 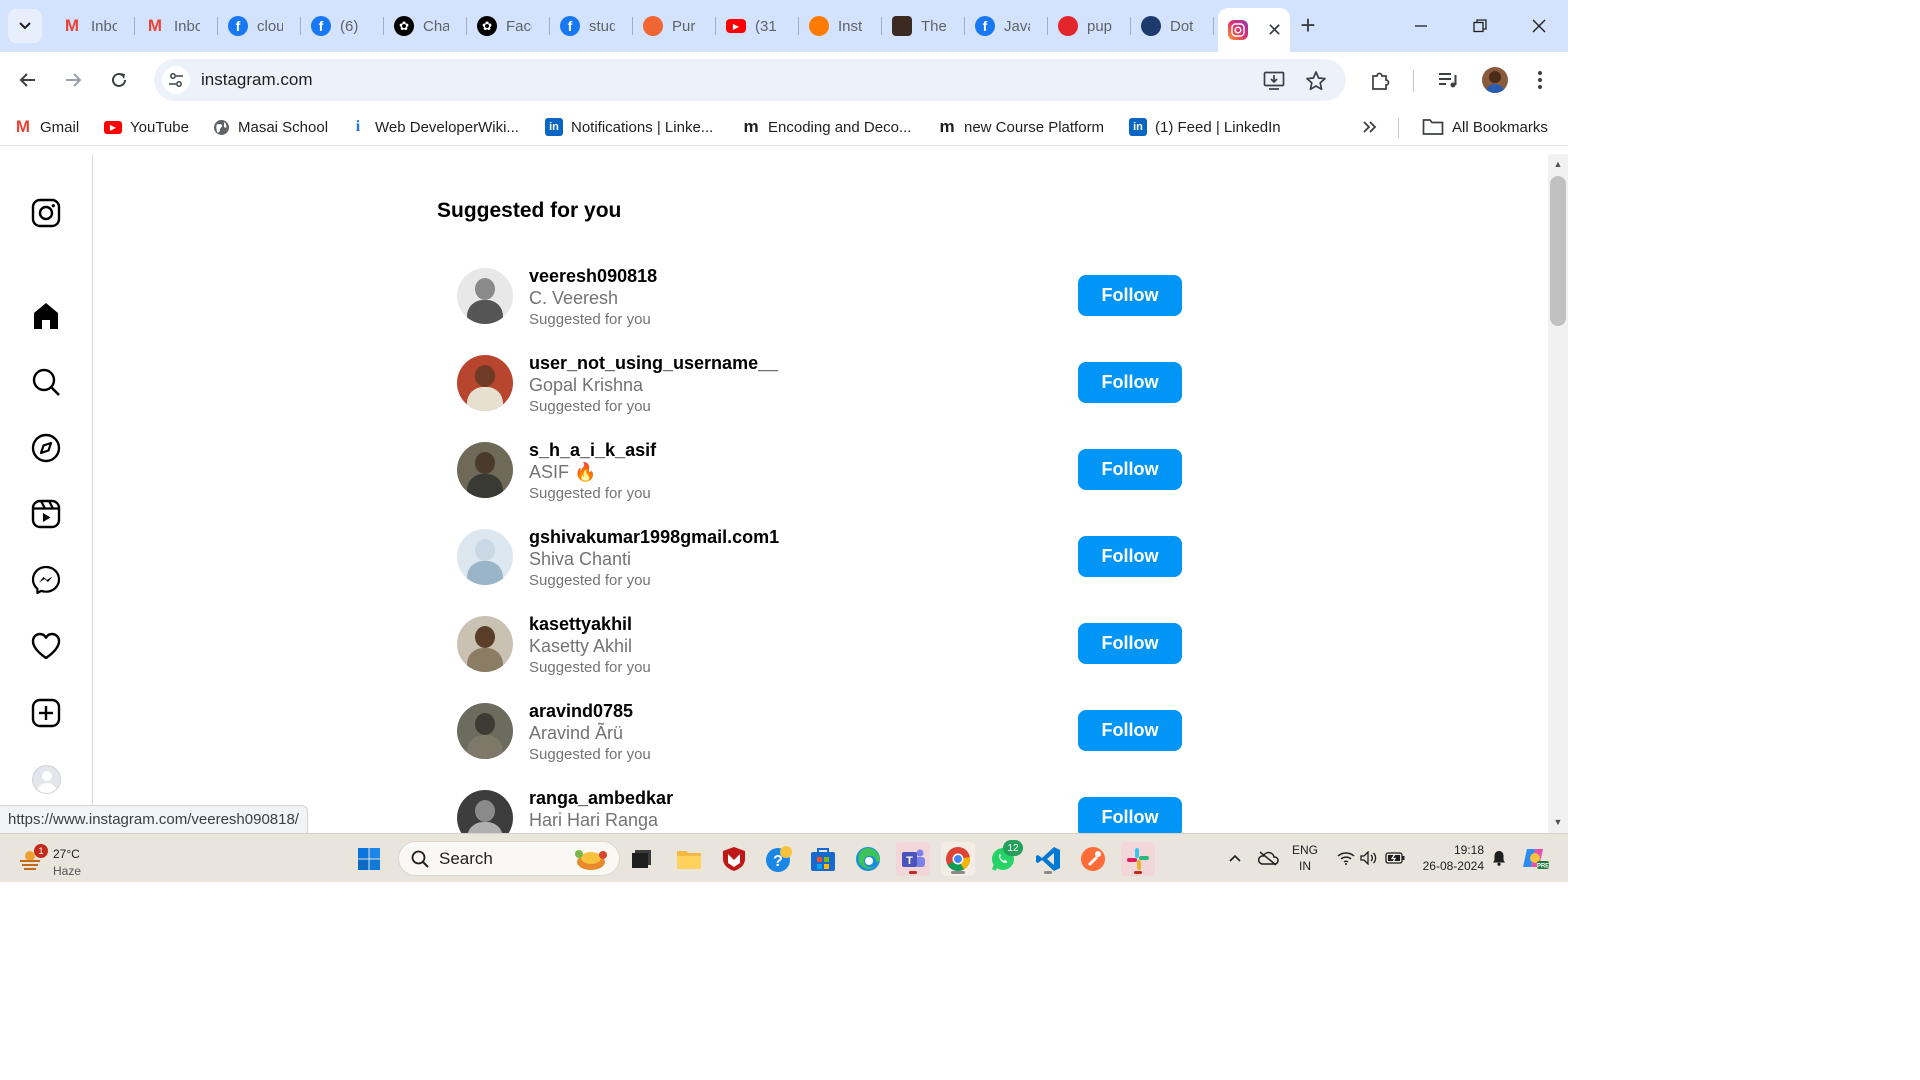 What do you see at coordinates (581, 711) in the screenshot?
I see `suggestion-username: aravind0785` at bounding box center [581, 711].